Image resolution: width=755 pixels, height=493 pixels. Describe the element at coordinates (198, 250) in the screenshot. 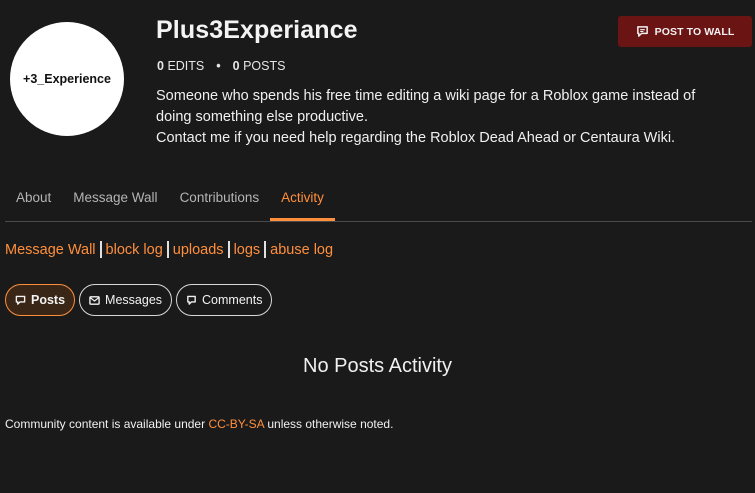

I see `link-uploads: uploads` at that location.